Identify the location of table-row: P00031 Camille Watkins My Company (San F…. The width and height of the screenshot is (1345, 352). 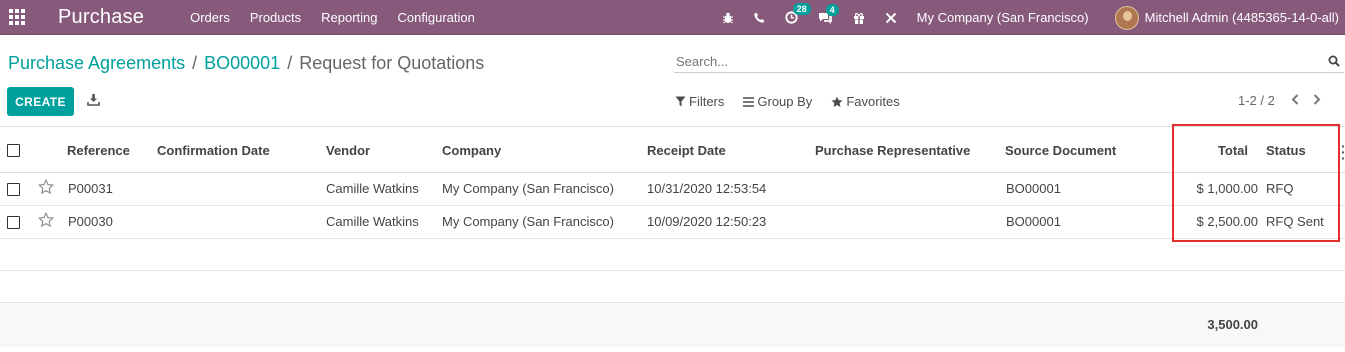
(672, 189).